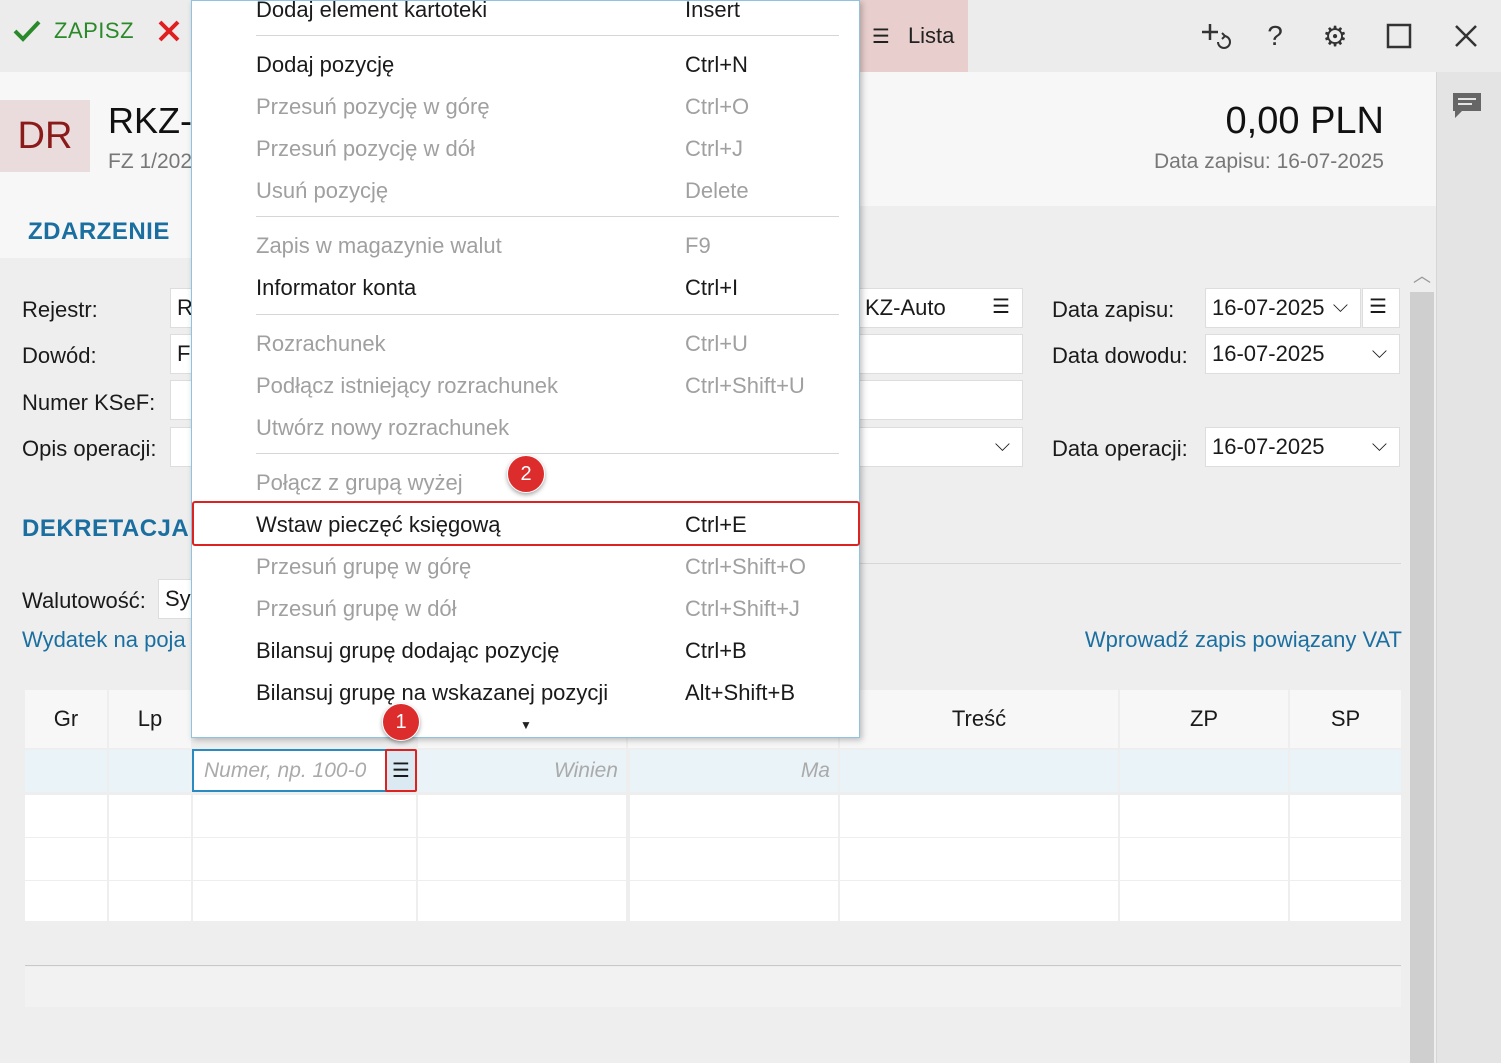 This screenshot has width=1501, height=1063. What do you see at coordinates (940, 447) in the screenshot?
I see `opis-dropdown: ⌵` at bounding box center [940, 447].